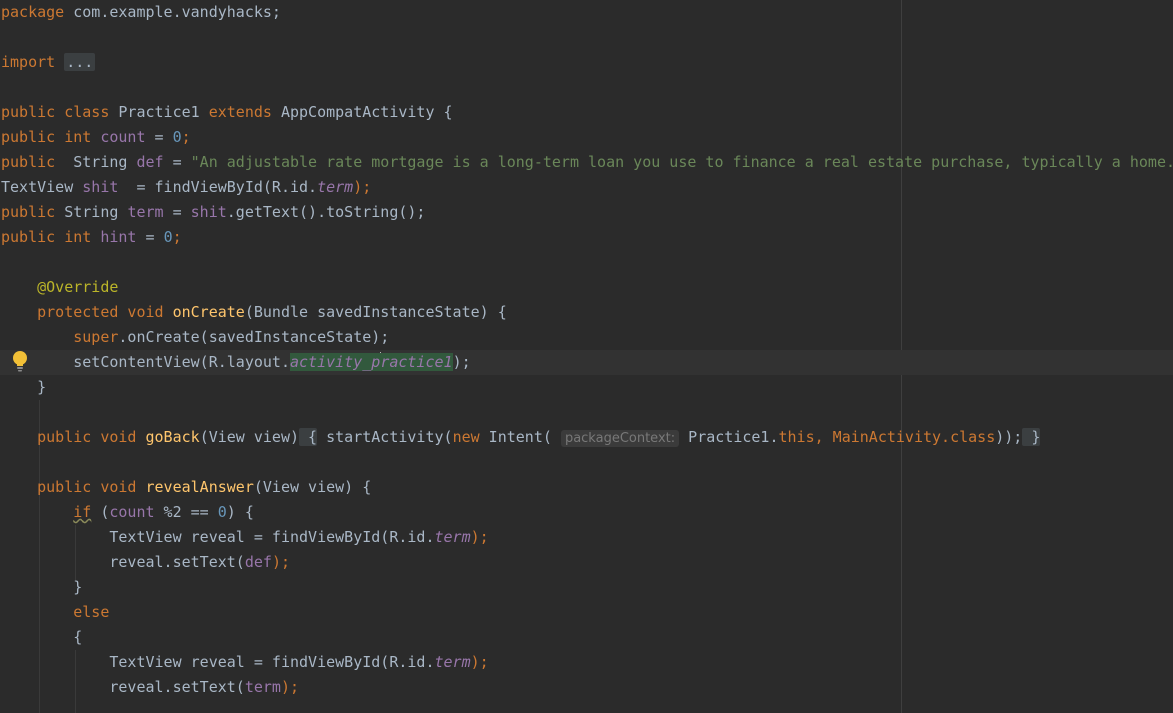 The image size is (1173, 713). Describe the element at coordinates (335, 362) in the screenshot. I see `highlighted-field: activity_p` at that location.